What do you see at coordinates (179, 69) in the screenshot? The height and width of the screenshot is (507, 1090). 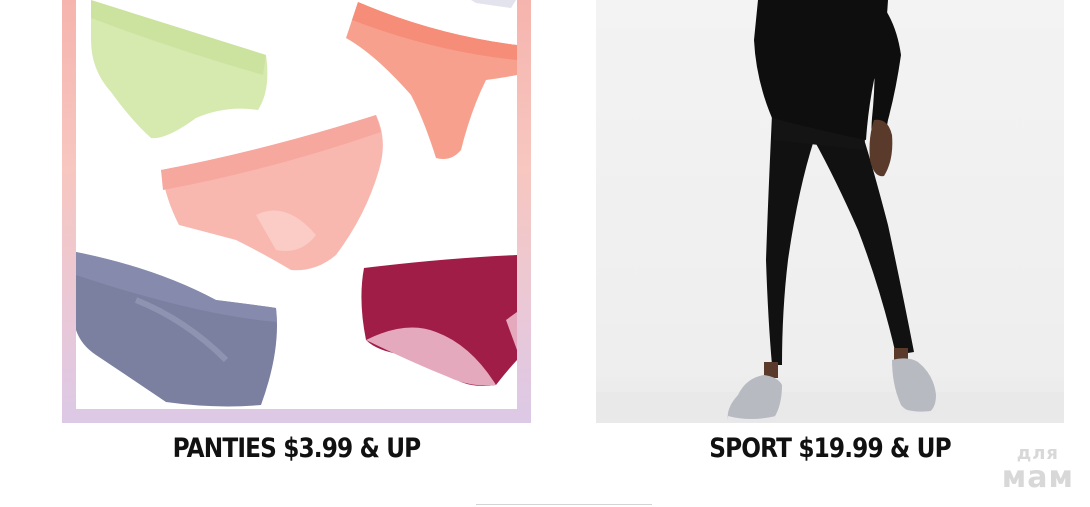 I see `green-panty-shape` at bounding box center [179, 69].